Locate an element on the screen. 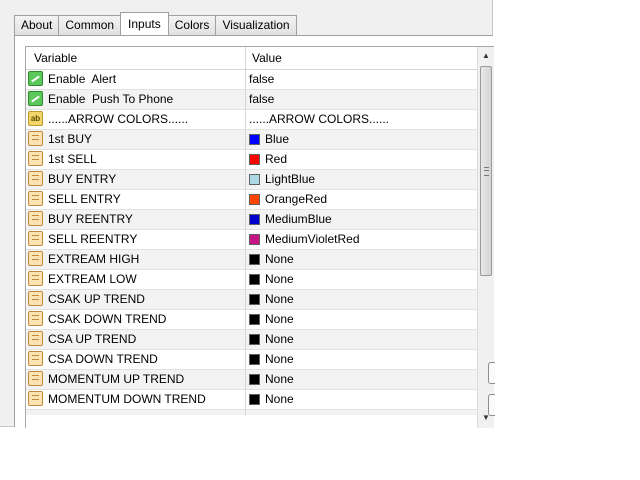  table-row: BUY ENTRY LightBlue is located at coordinates (251, 180).